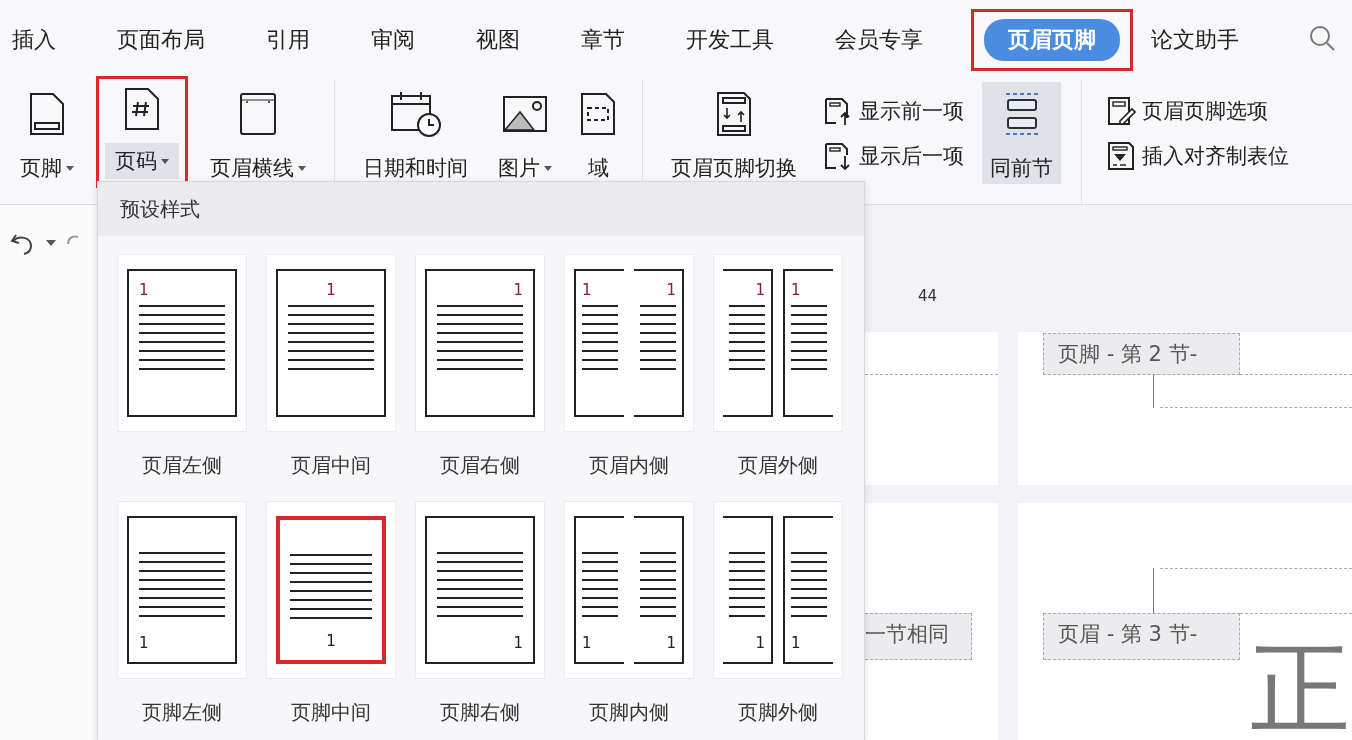 Image resolution: width=1352 pixels, height=740 pixels. Describe the element at coordinates (1300, 689) in the screenshot. I see `body-text: 正` at that location.